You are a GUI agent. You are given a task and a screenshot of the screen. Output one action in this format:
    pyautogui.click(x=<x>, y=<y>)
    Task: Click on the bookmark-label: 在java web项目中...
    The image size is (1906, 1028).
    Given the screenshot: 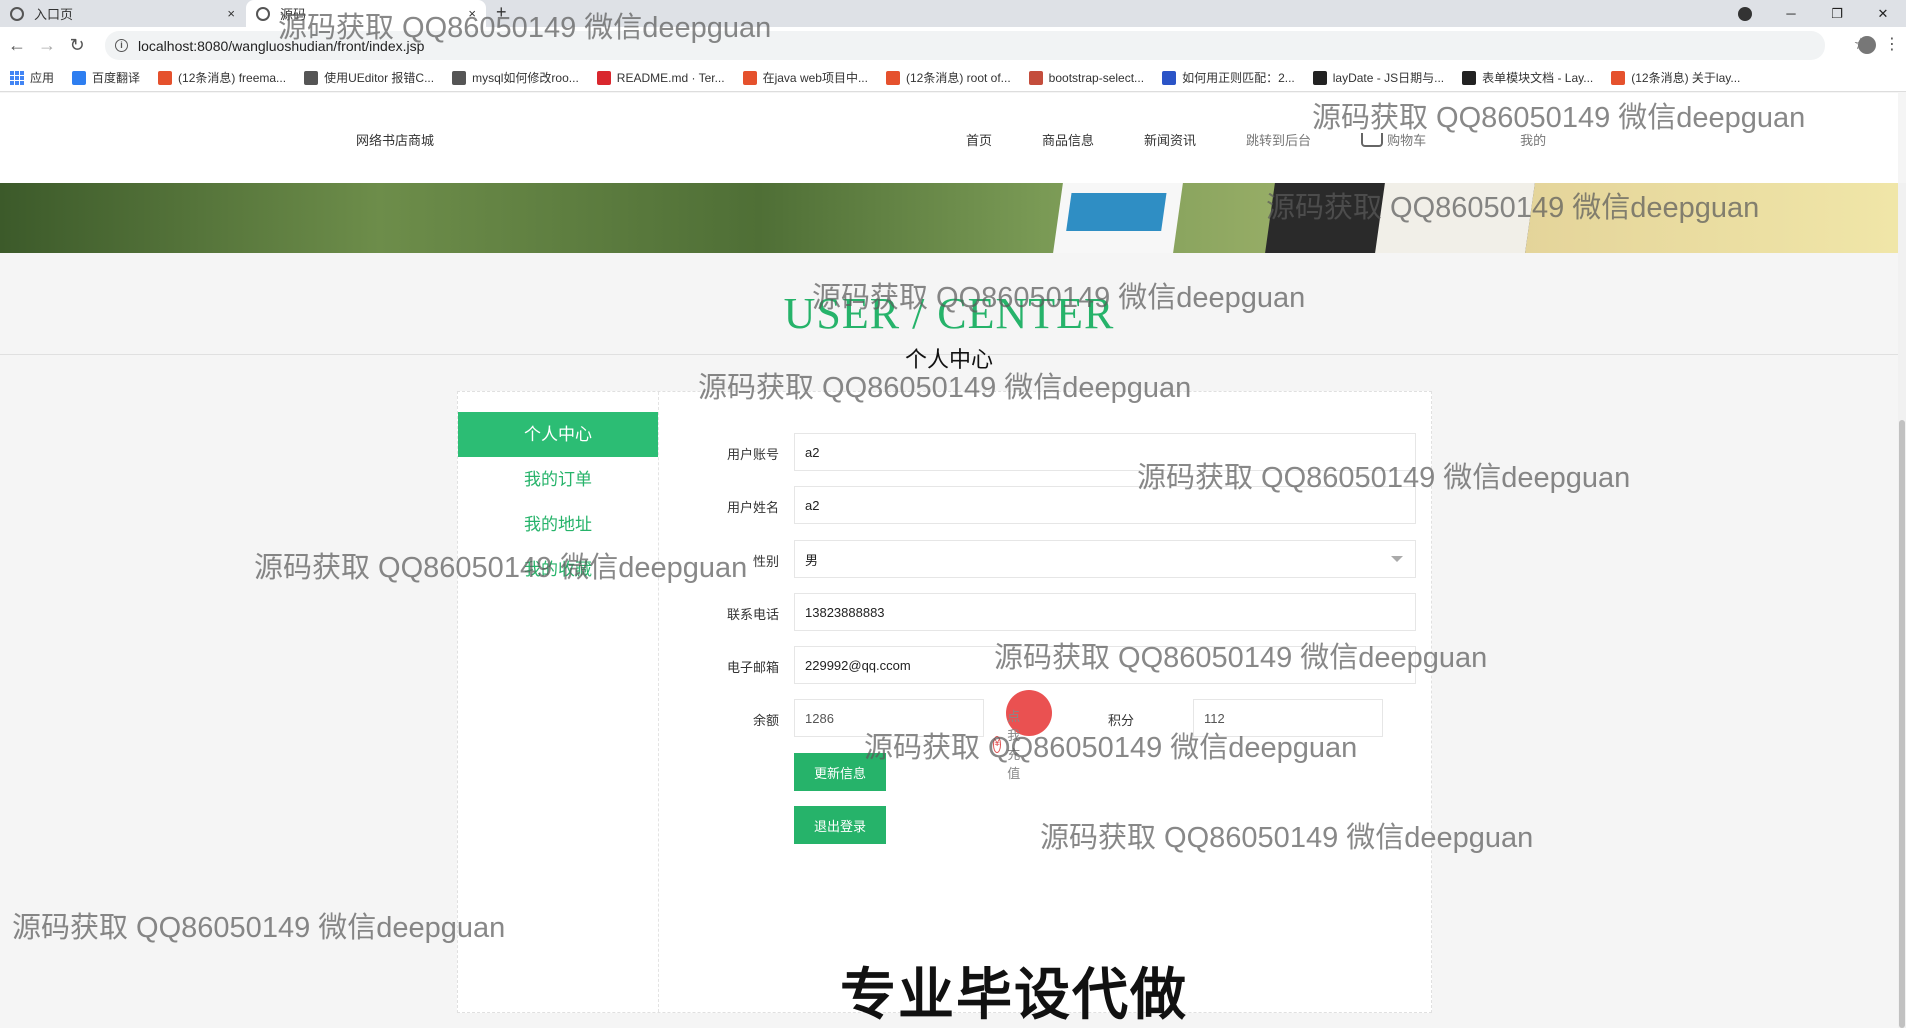 What is the action you would take?
    pyautogui.click(x=815, y=78)
    